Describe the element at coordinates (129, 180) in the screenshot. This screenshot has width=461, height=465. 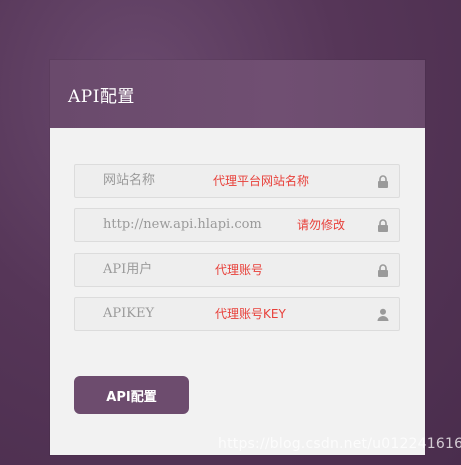
I see `site-name-placeholder: 网站名称` at that location.